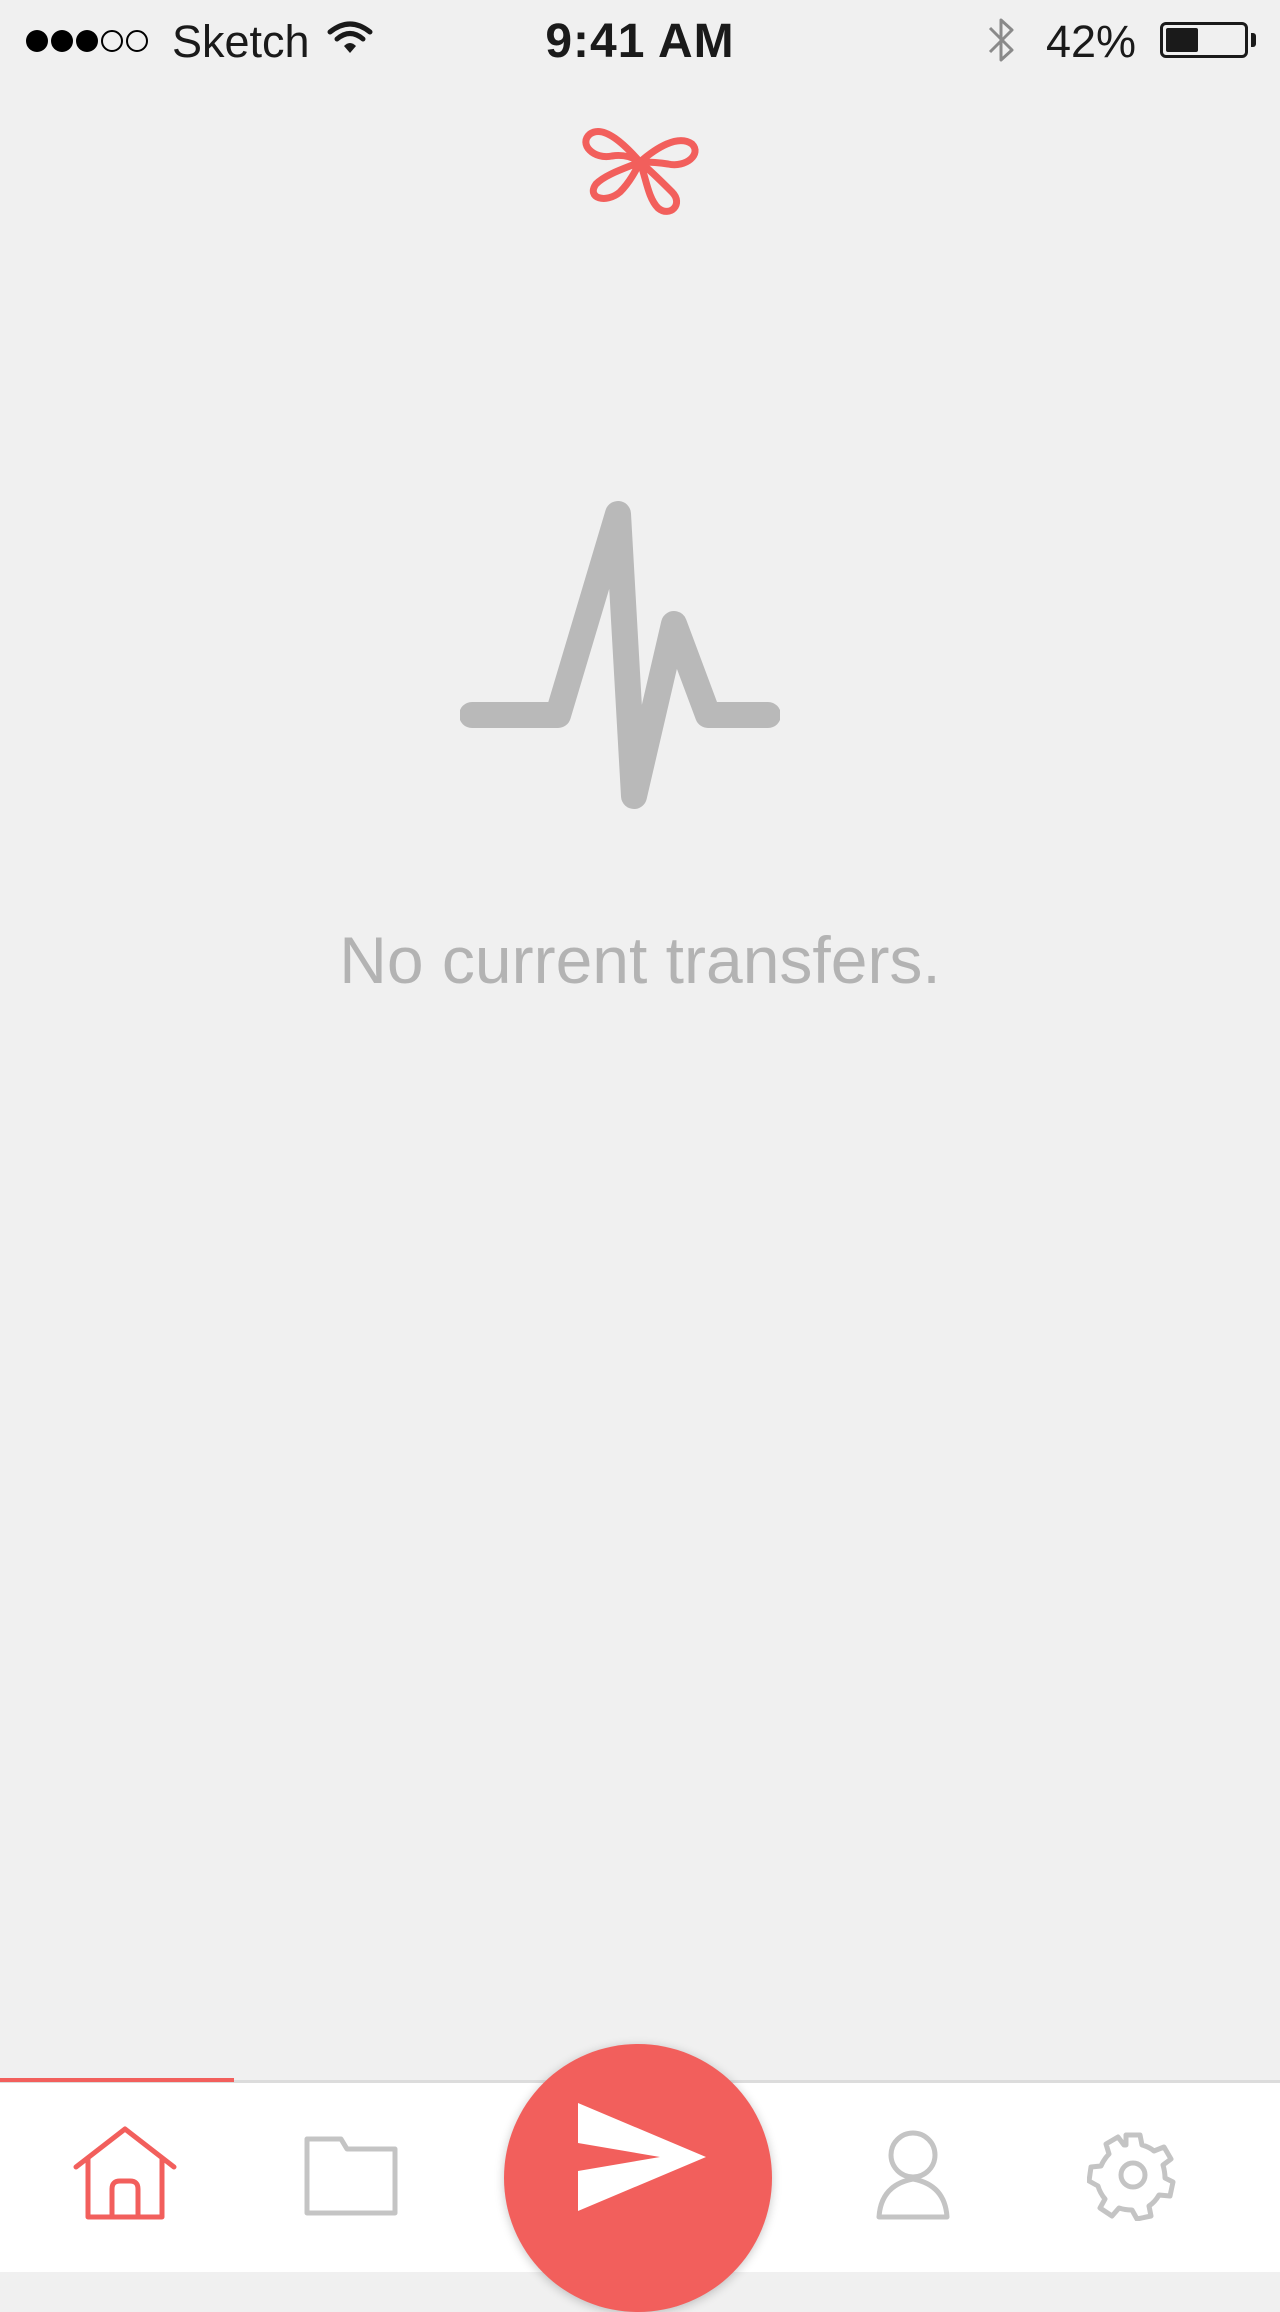 The height and width of the screenshot is (2312, 1280). I want to click on active-tab-indicator, so click(117, 2080).